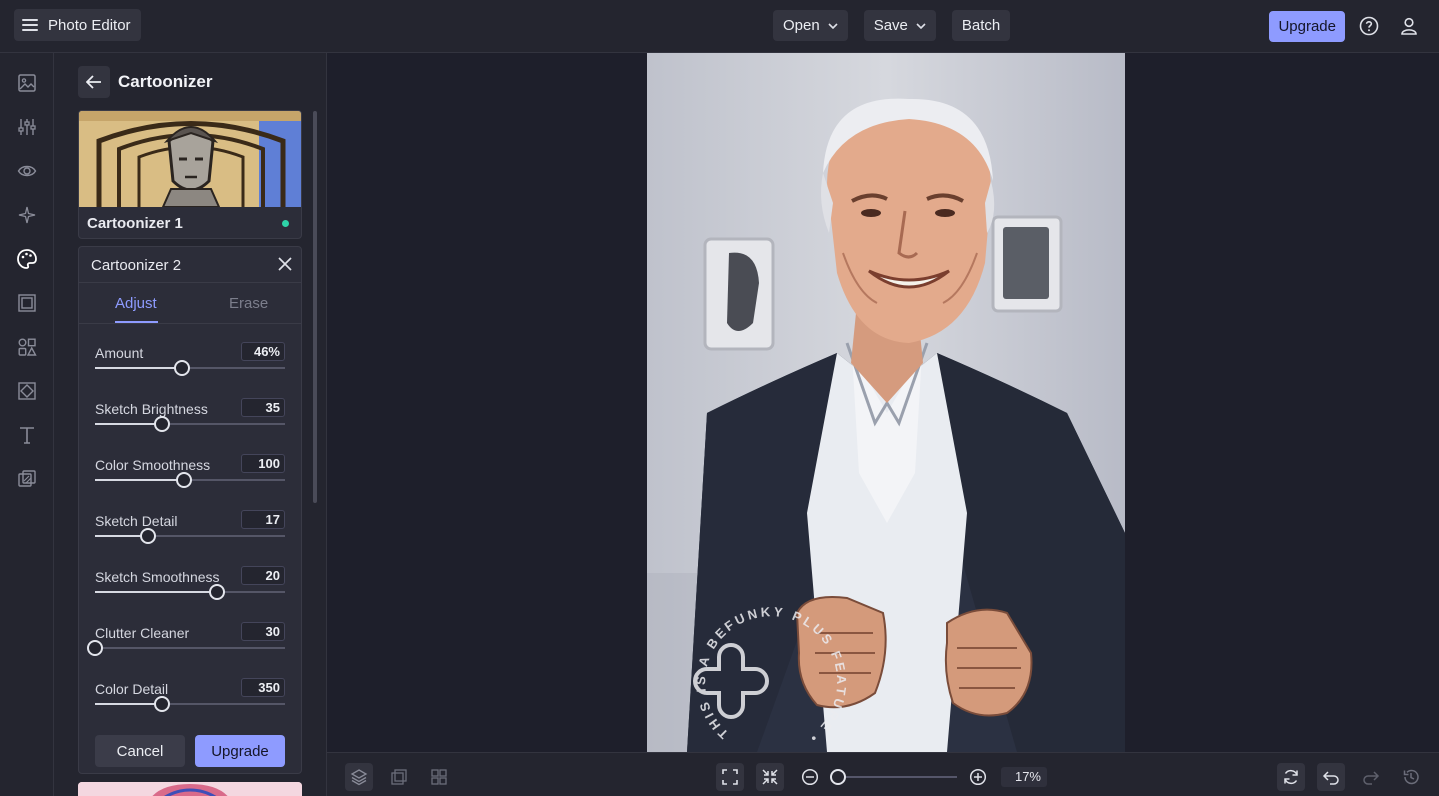 The height and width of the screenshot is (796, 1439). I want to click on app-title: Photo Editor, so click(89, 25).